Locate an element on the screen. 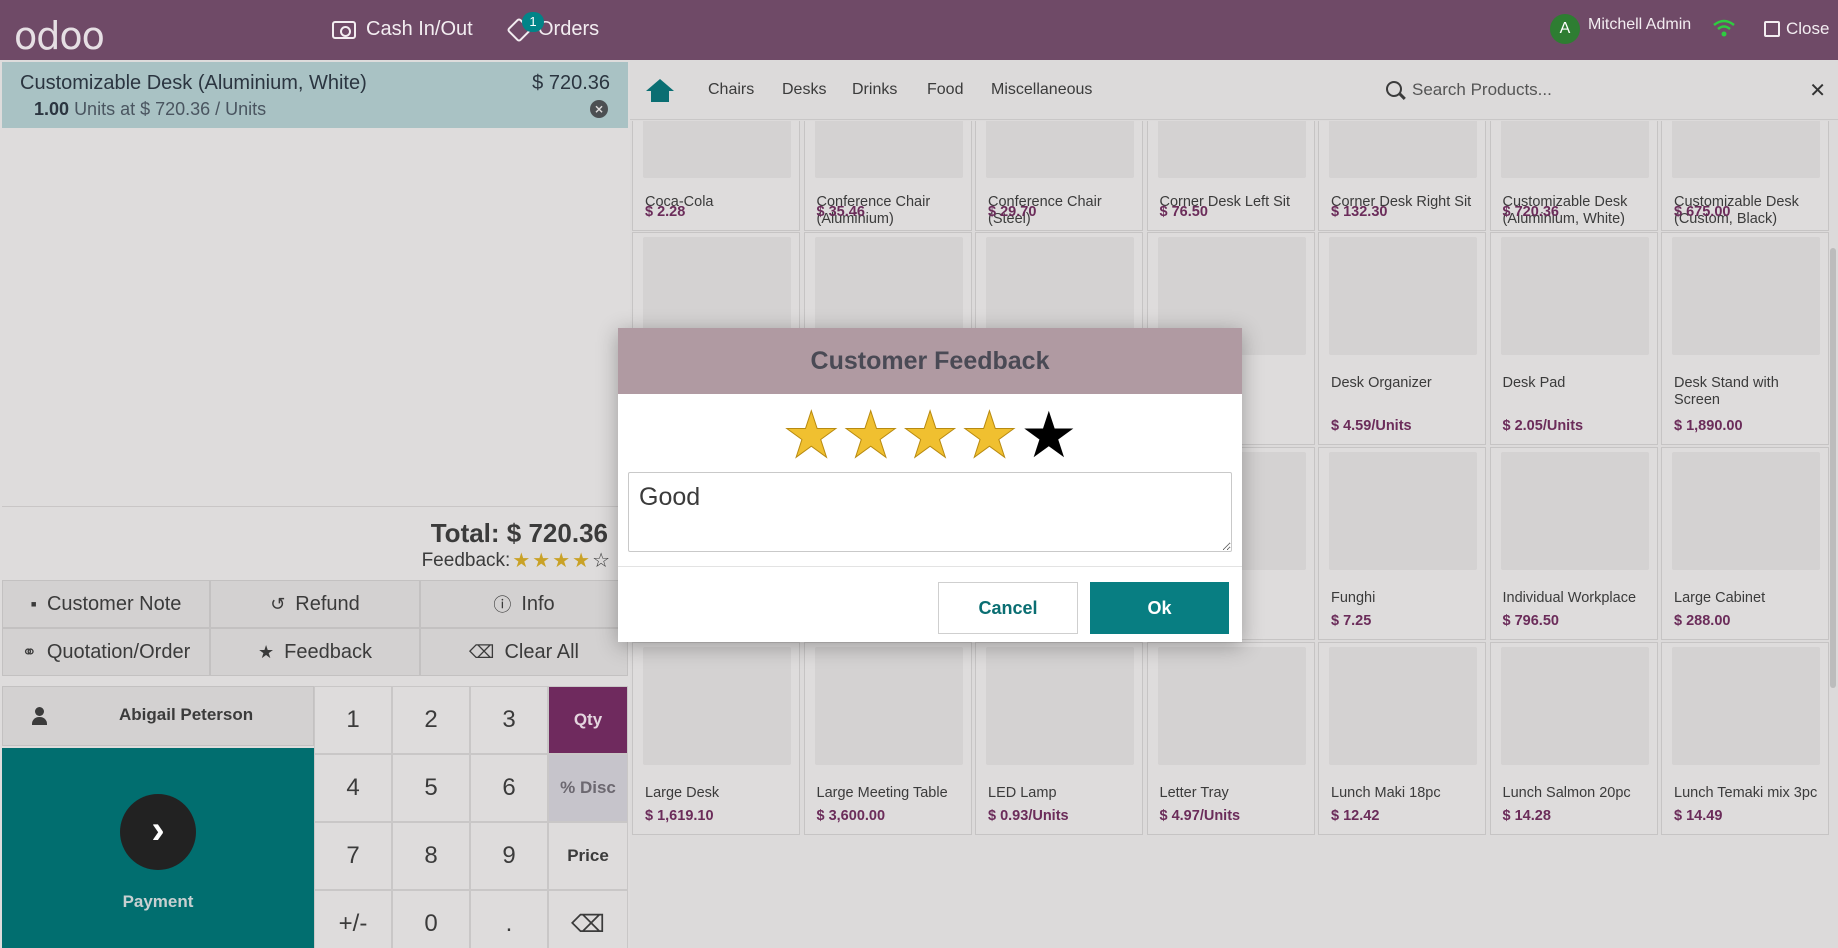  product-card: Funghi $ 7.25 is located at coordinates (1402, 543).